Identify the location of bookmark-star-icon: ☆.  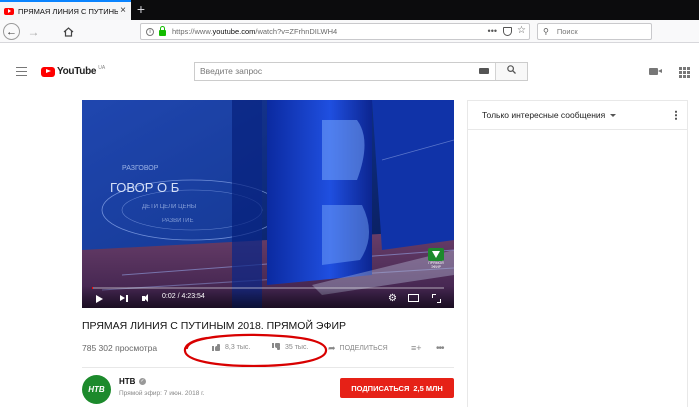
(521, 30).